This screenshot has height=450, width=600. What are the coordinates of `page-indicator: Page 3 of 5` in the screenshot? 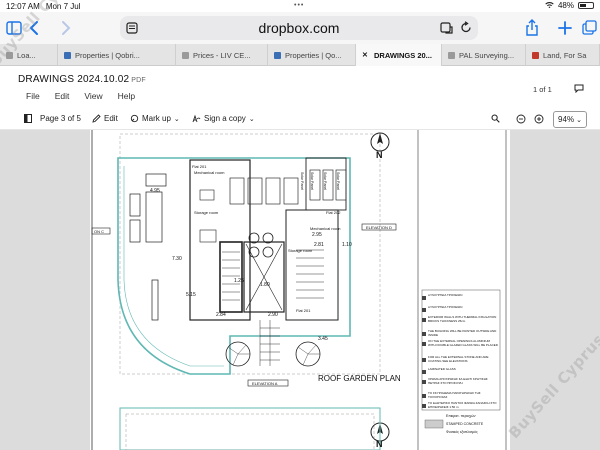 It's located at (60, 118).